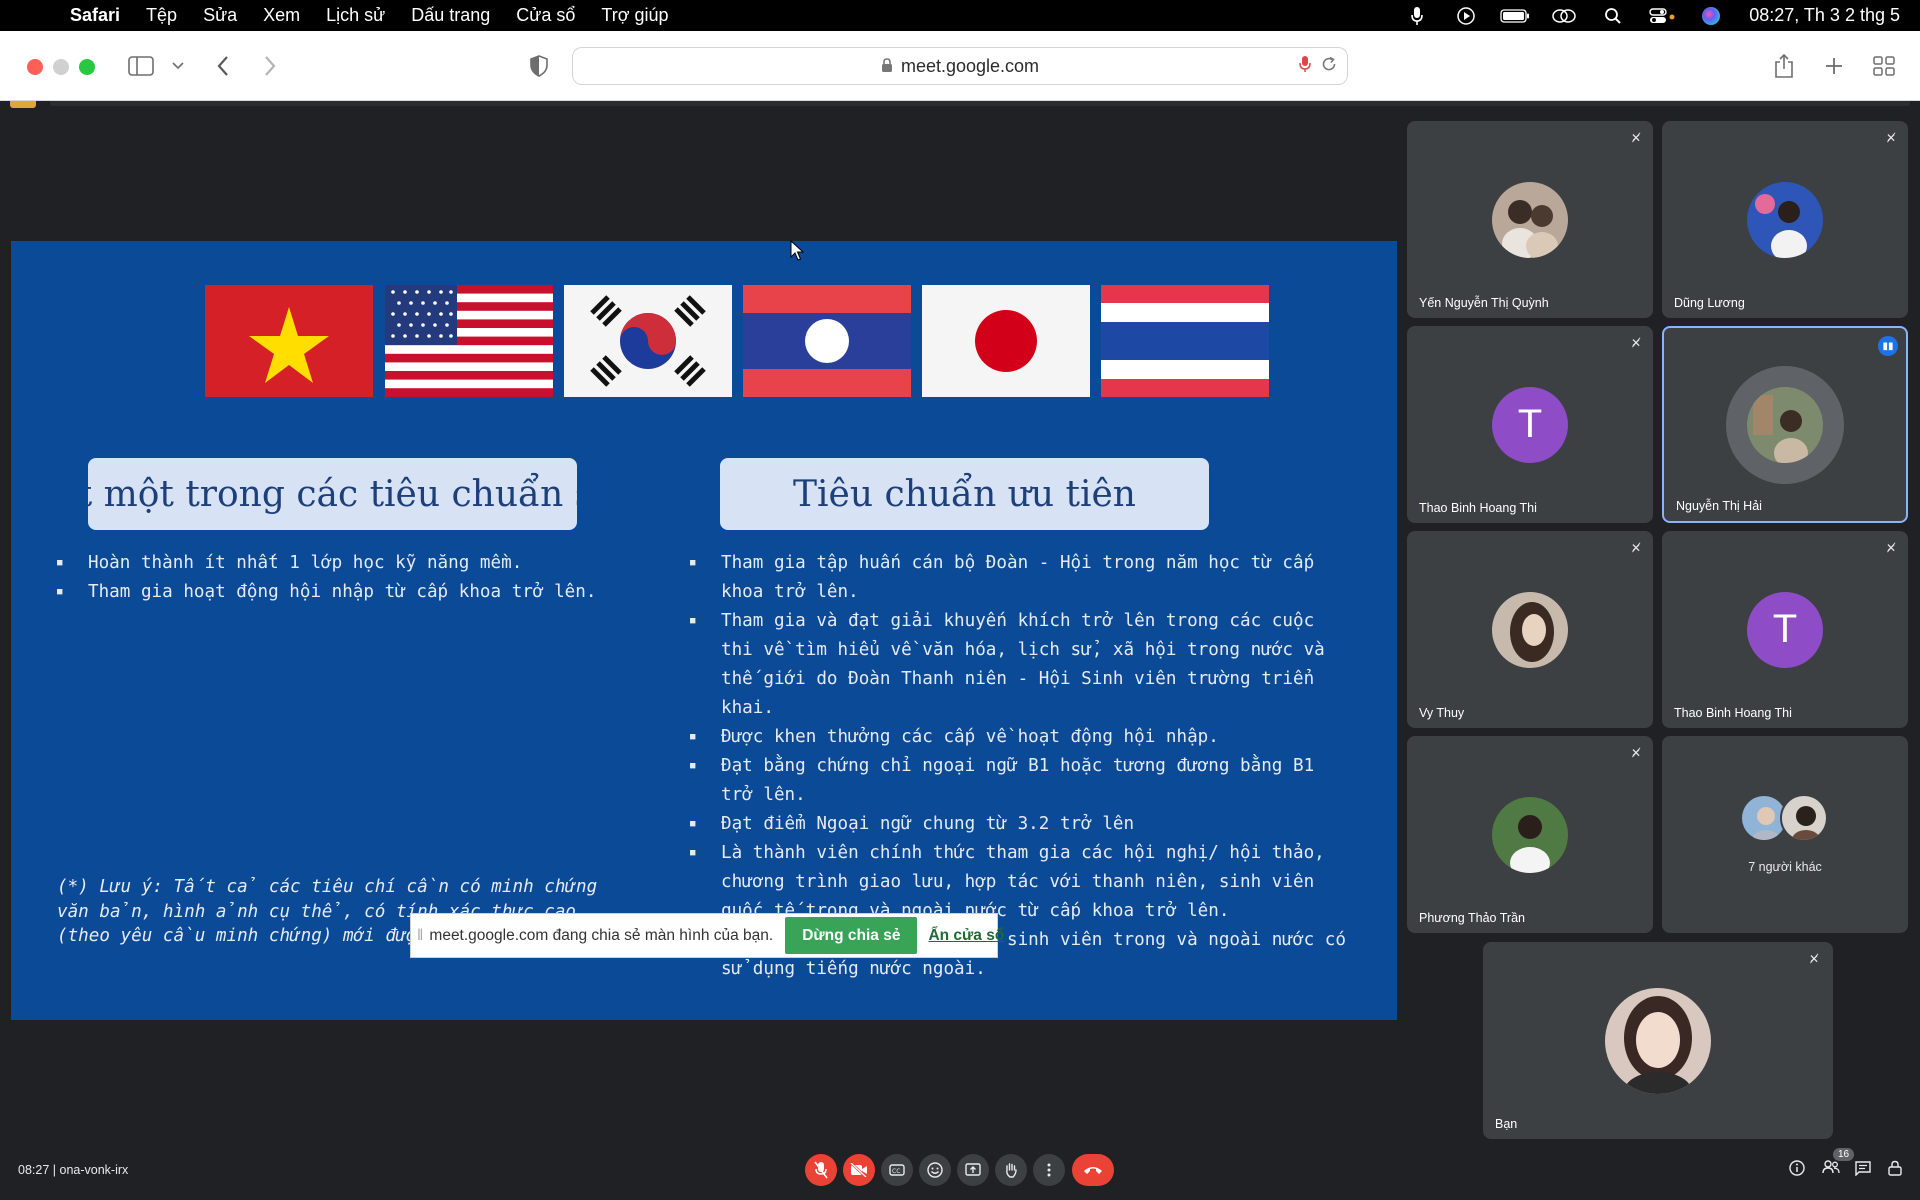 This screenshot has width=1920, height=1200. Describe the element at coordinates (859, 1170) in the screenshot. I see `camera-off-icon` at that location.